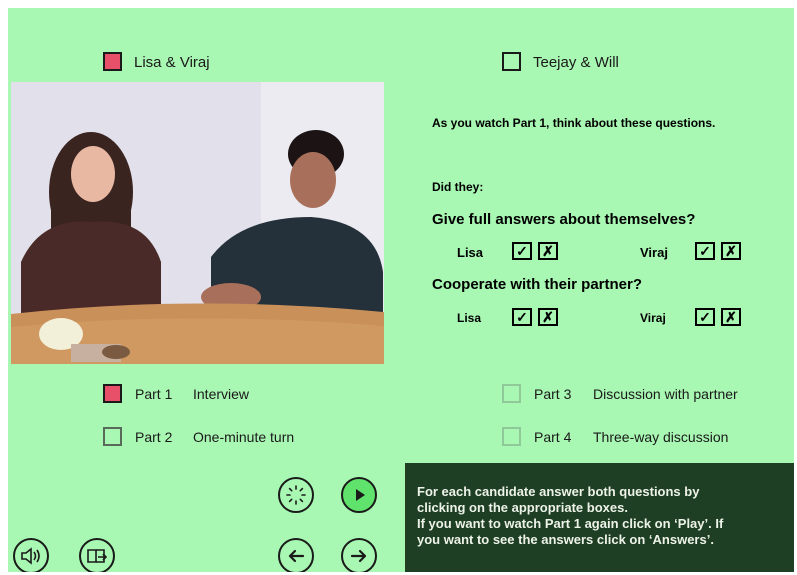 This screenshot has width=797, height=575. Describe the element at coordinates (458, 187) in the screenshot. I see `did-they-label: Did they:` at that location.